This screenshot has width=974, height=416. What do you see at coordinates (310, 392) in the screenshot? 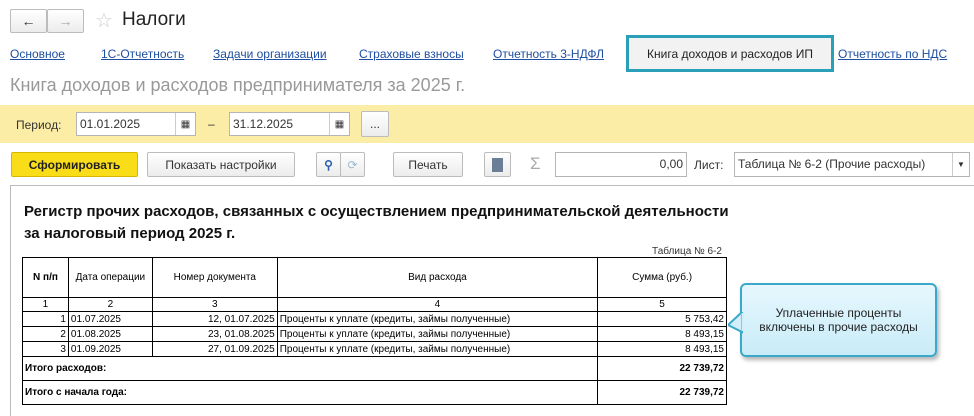
I see `ytd-label: Итого с начала года:` at bounding box center [310, 392].